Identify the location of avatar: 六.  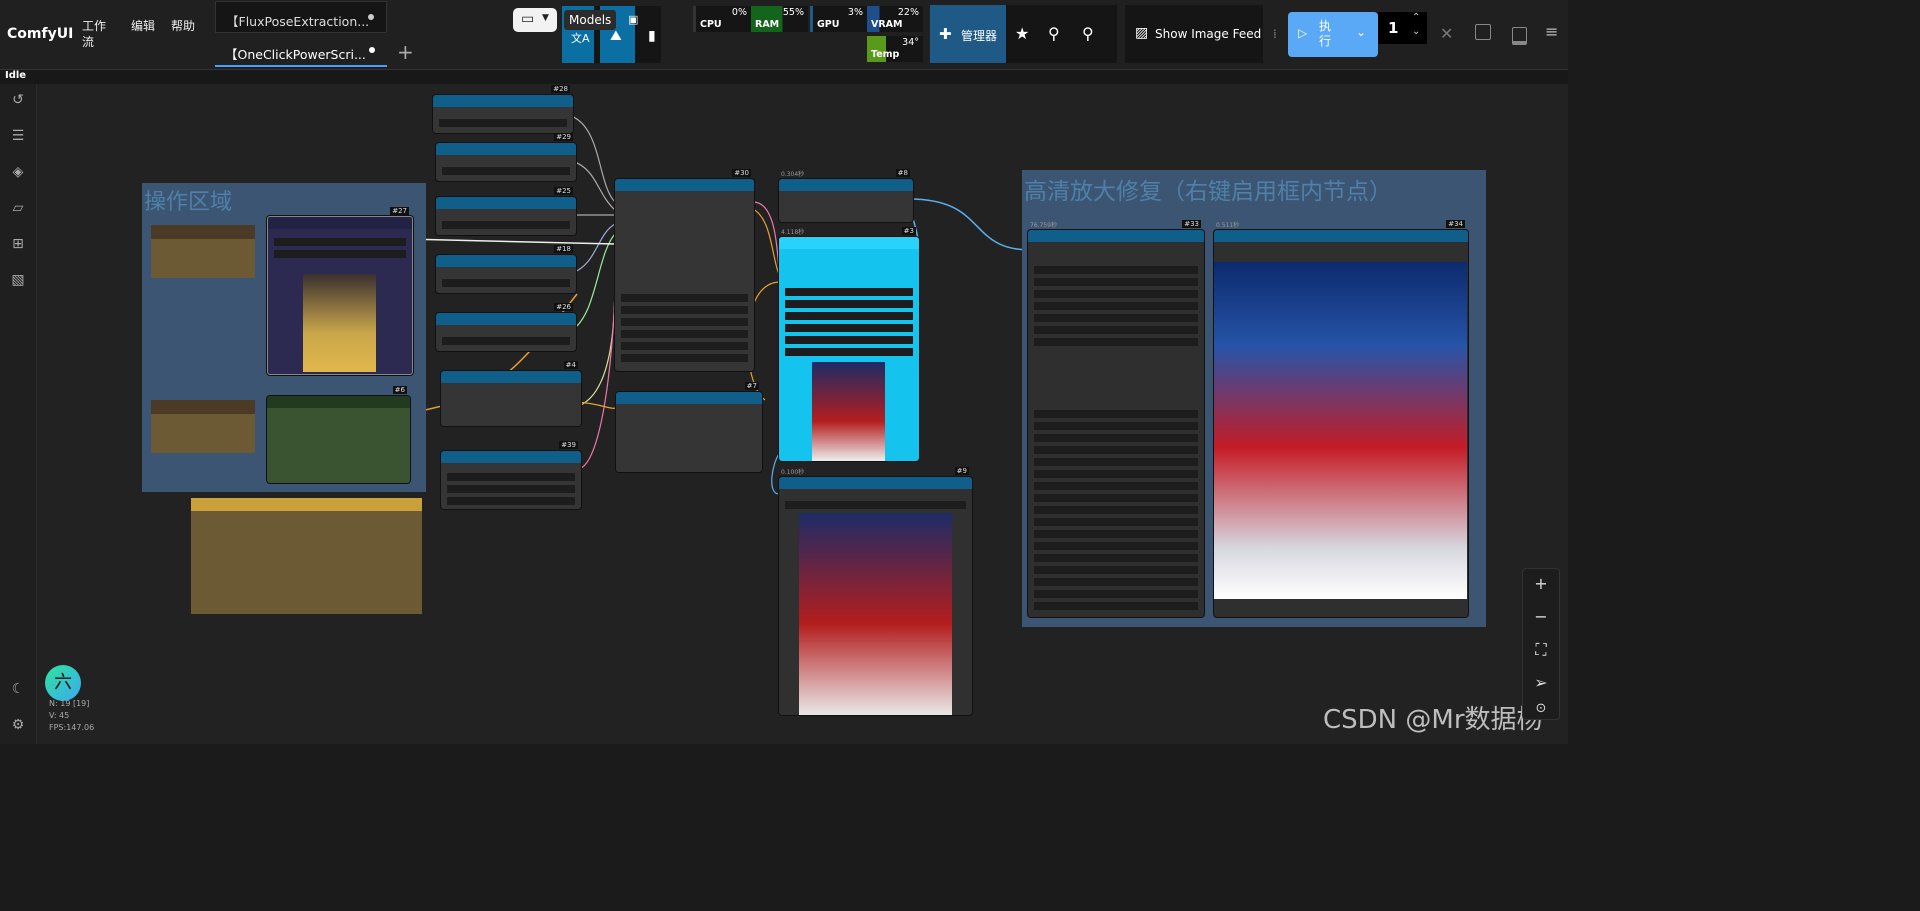
(63, 683).